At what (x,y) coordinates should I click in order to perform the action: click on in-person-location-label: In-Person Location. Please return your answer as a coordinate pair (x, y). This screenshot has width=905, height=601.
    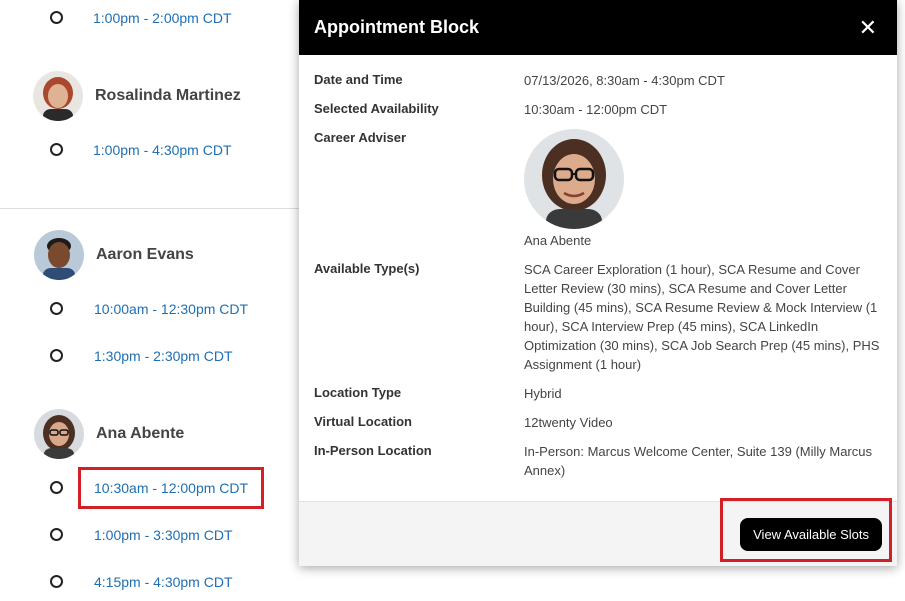
    Looking at the image, I should click on (373, 450).